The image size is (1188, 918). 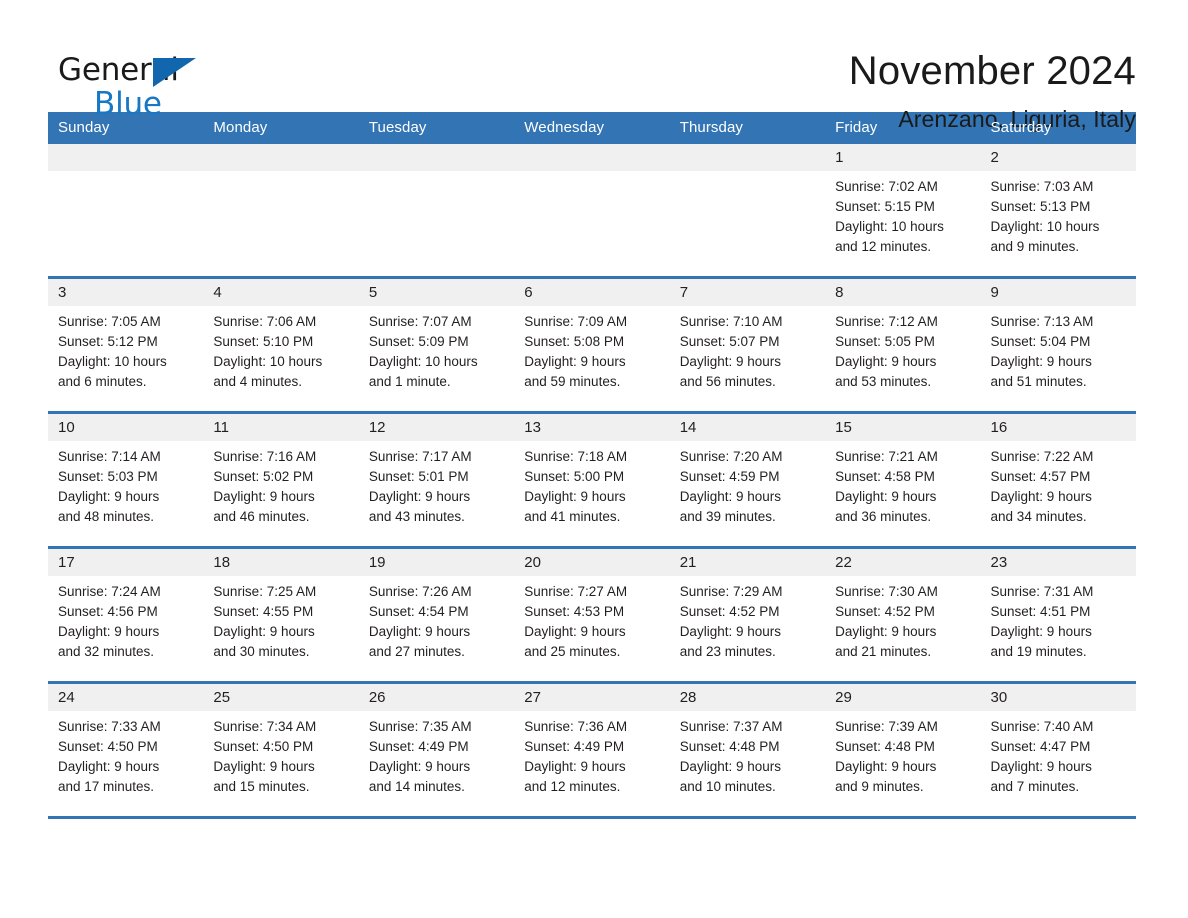 I want to click on sunrise-text: Sunrise: 7:31 AM, so click(x=1042, y=591).